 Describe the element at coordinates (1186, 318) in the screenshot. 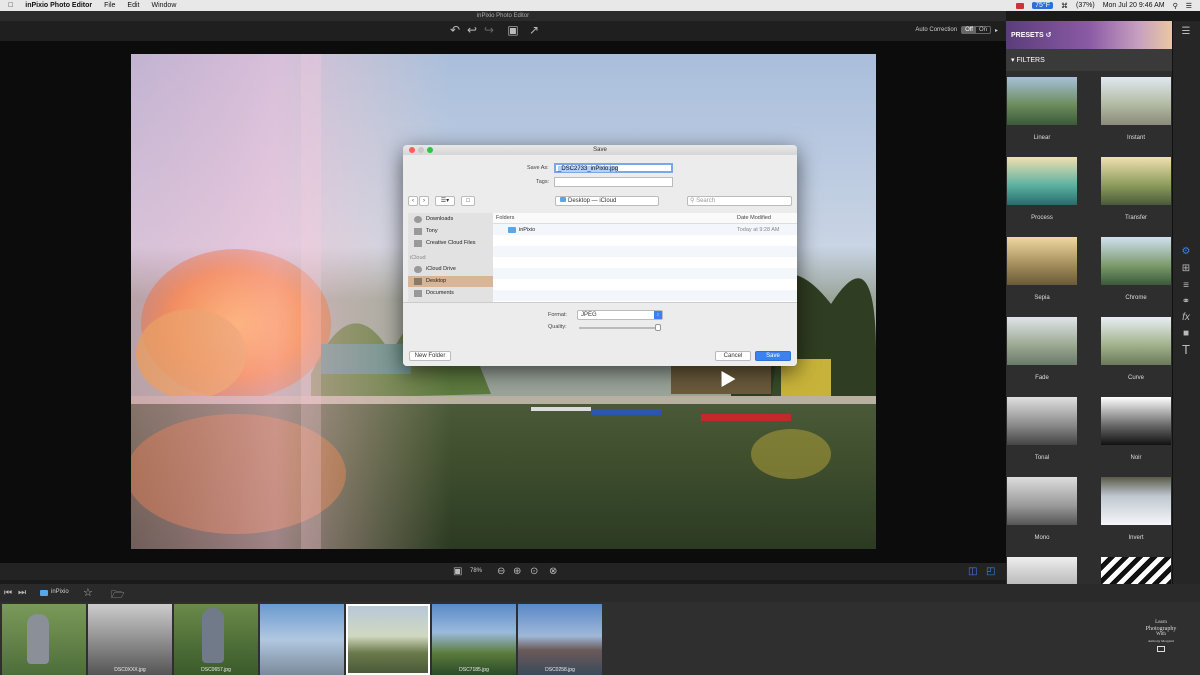

I see `effects-icon: fx` at that location.